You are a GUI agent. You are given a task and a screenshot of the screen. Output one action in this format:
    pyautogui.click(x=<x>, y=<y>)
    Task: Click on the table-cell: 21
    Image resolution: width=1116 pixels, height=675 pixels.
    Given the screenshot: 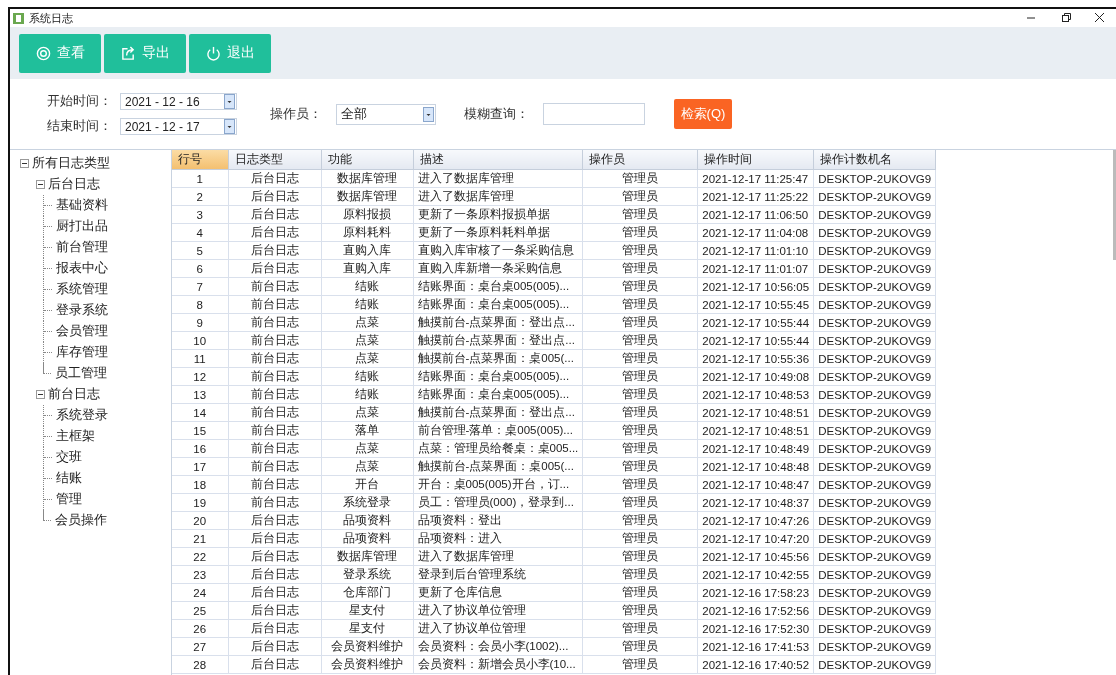 What is the action you would take?
    pyautogui.click(x=200, y=538)
    